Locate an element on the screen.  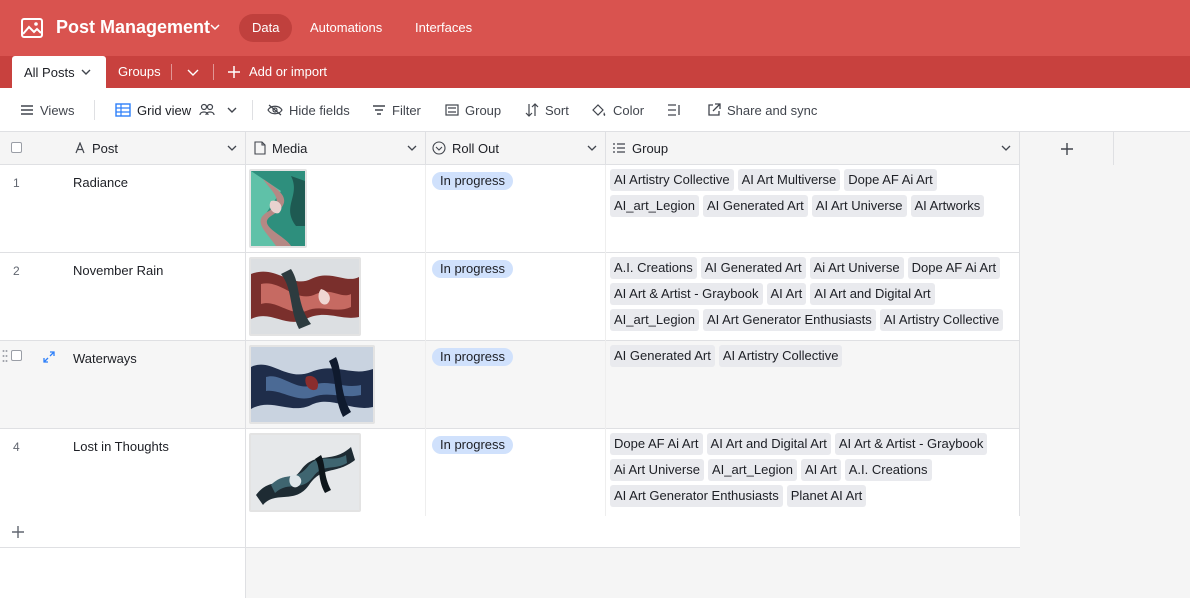
add-field-button is located at coordinates (1067, 148).